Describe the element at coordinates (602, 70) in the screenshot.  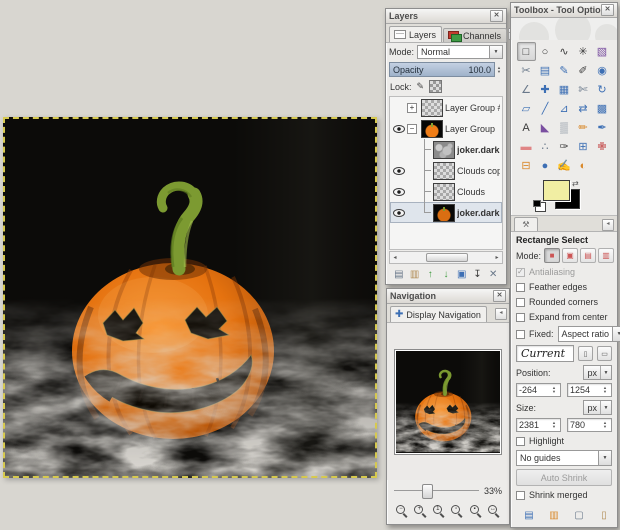
I see `zoom-tool: ◉` at that location.